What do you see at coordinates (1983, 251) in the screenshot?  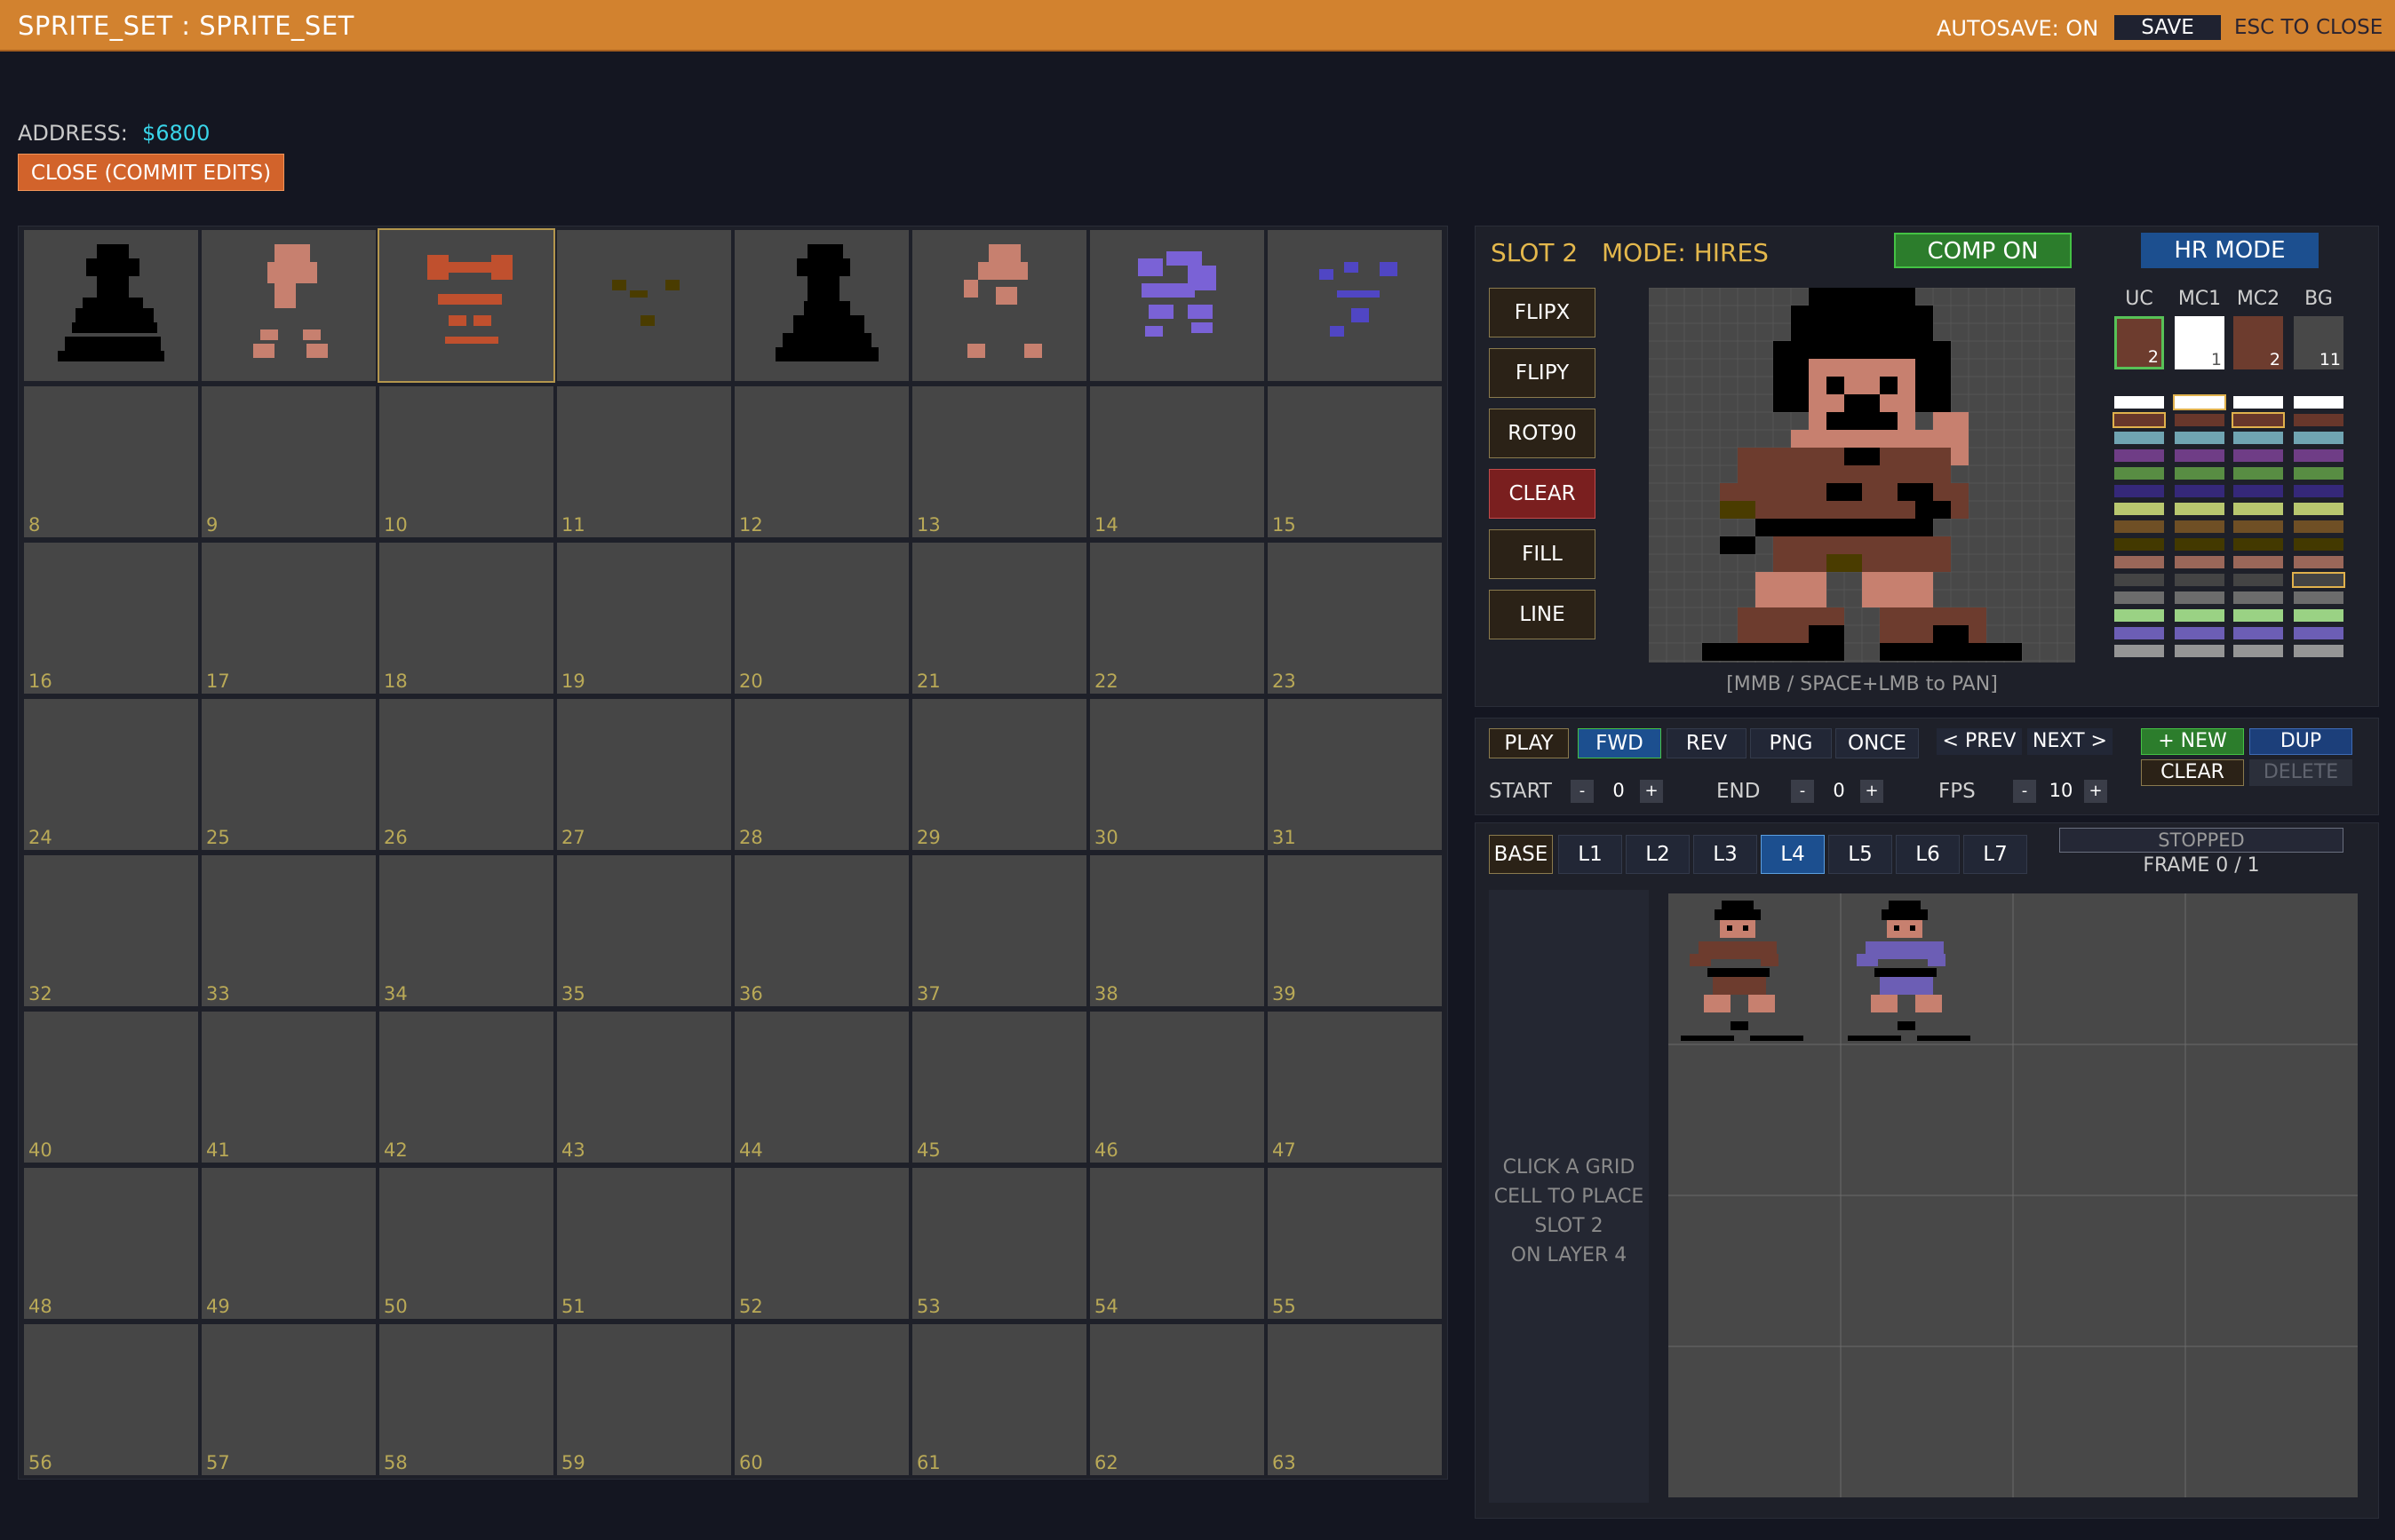 I see `comp-toggle-button: COMP ON` at bounding box center [1983, 251].